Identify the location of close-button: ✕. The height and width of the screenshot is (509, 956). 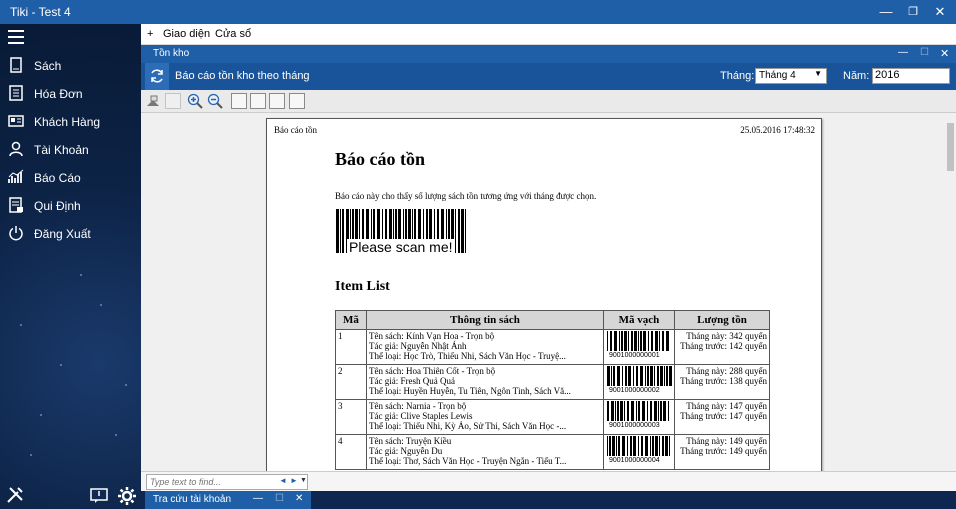
(940, 12).